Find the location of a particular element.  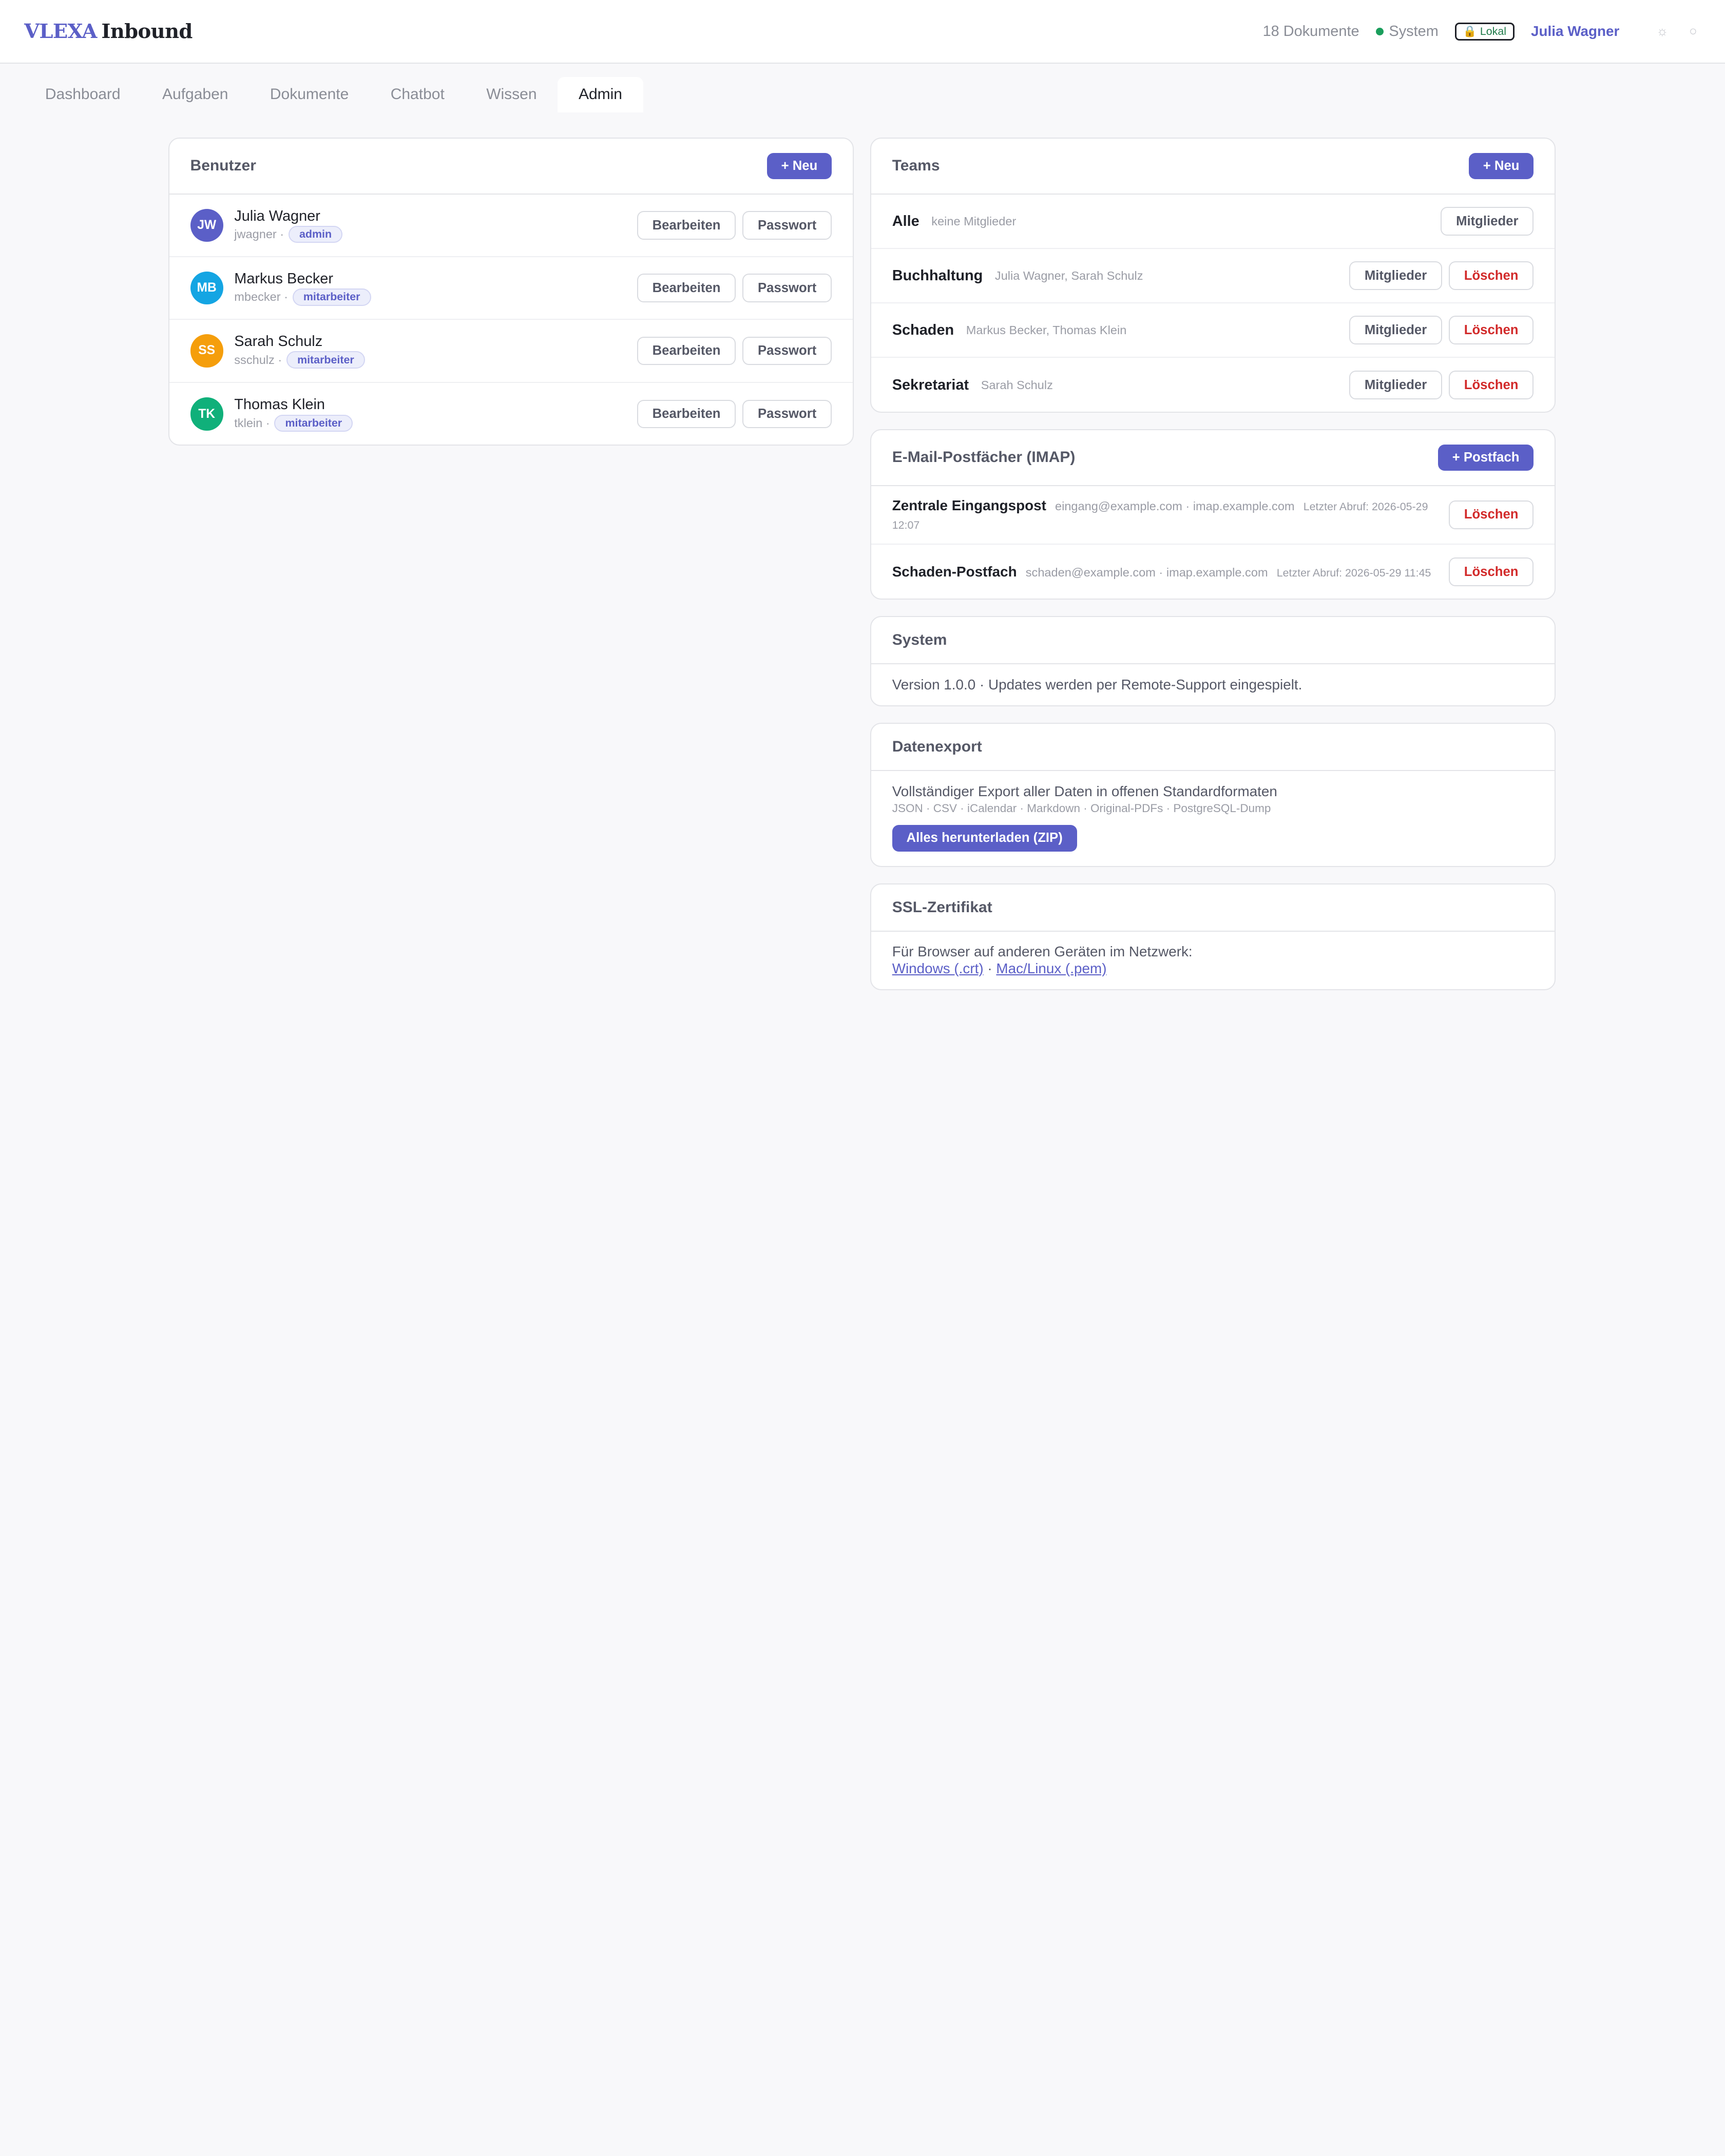

team-name: Schaden is located at coordinates (923, 329).